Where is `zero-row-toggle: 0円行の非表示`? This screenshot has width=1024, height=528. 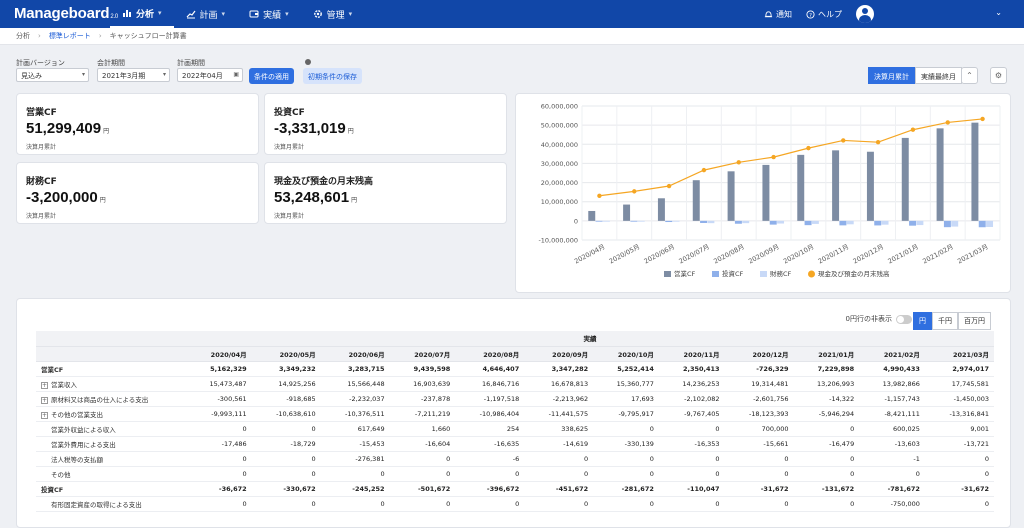
zero-row-toggle: 0円行の非表示 is located at coordinates (879, 319).